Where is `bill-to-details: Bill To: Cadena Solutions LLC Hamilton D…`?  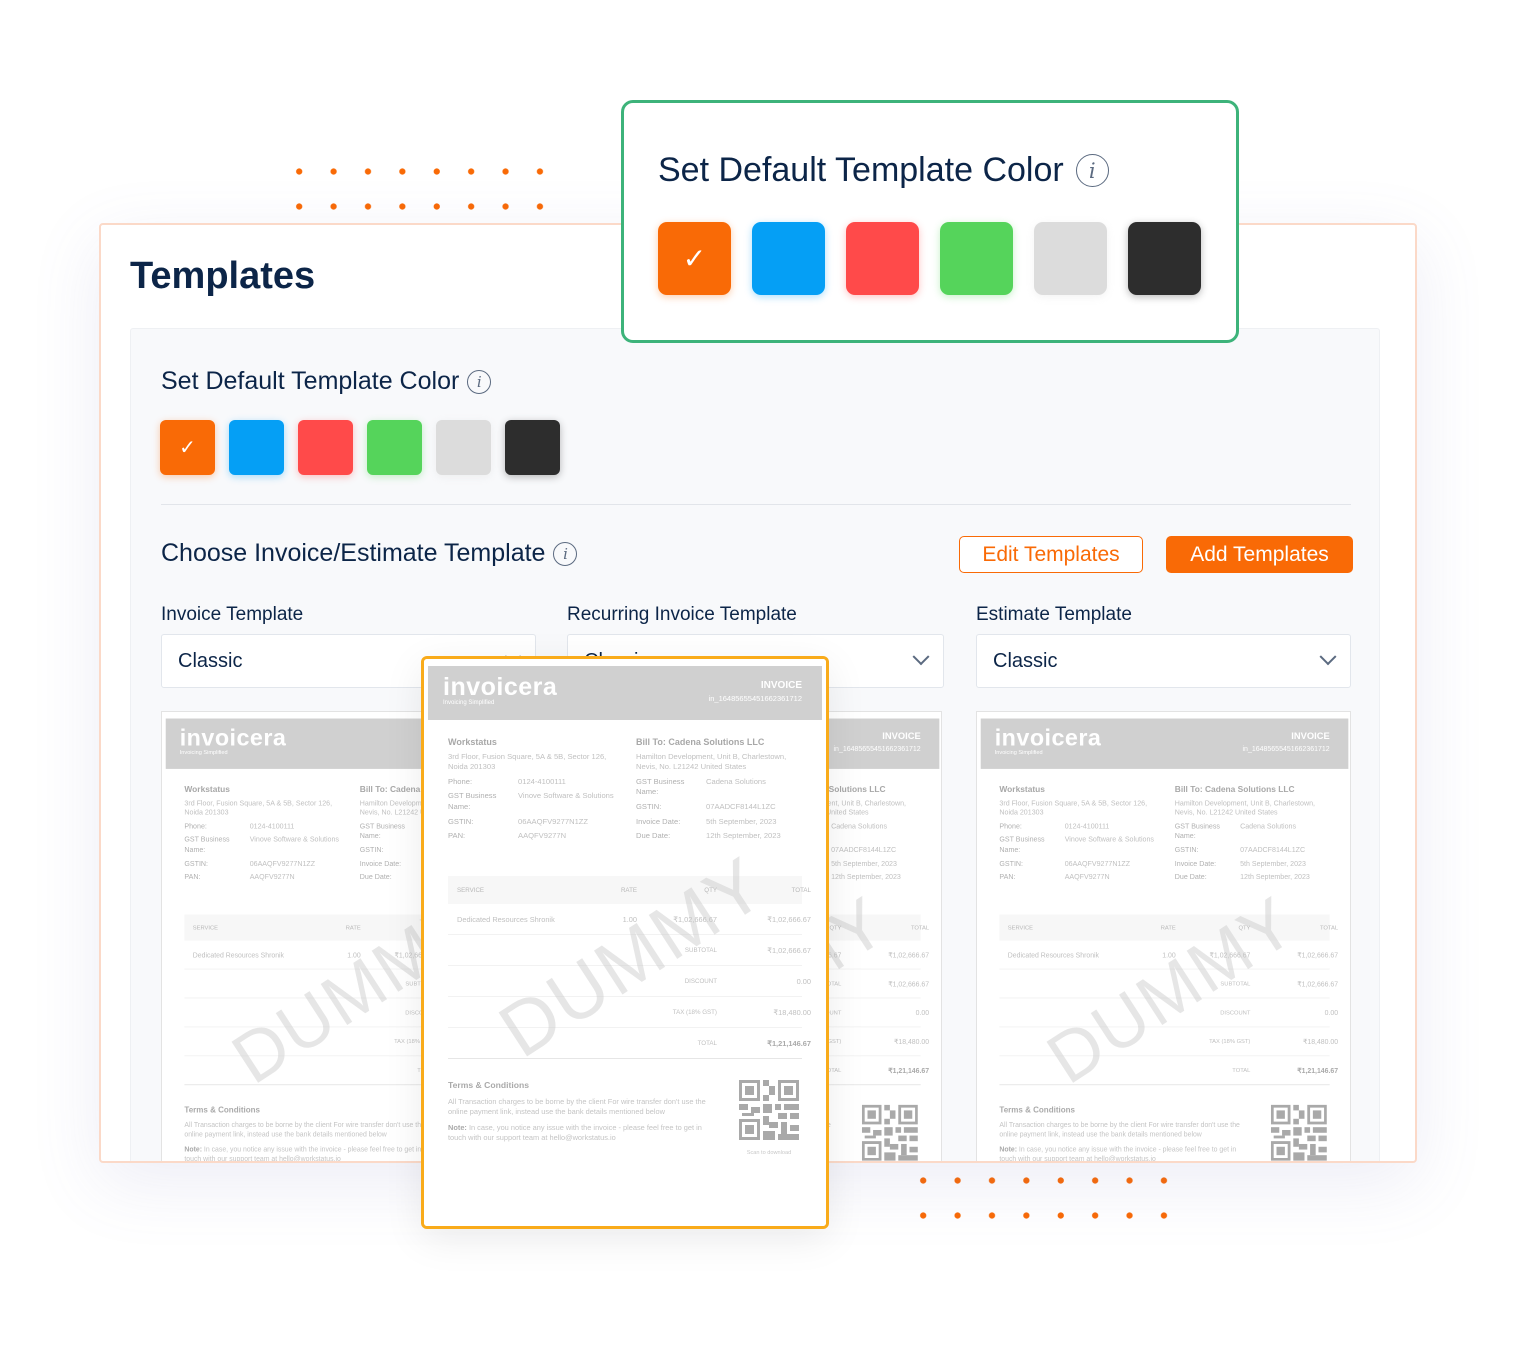 bill-to-details: Bill To: Cadena Solutions LLC Hamilton D… is located at coordinates (722, 789).